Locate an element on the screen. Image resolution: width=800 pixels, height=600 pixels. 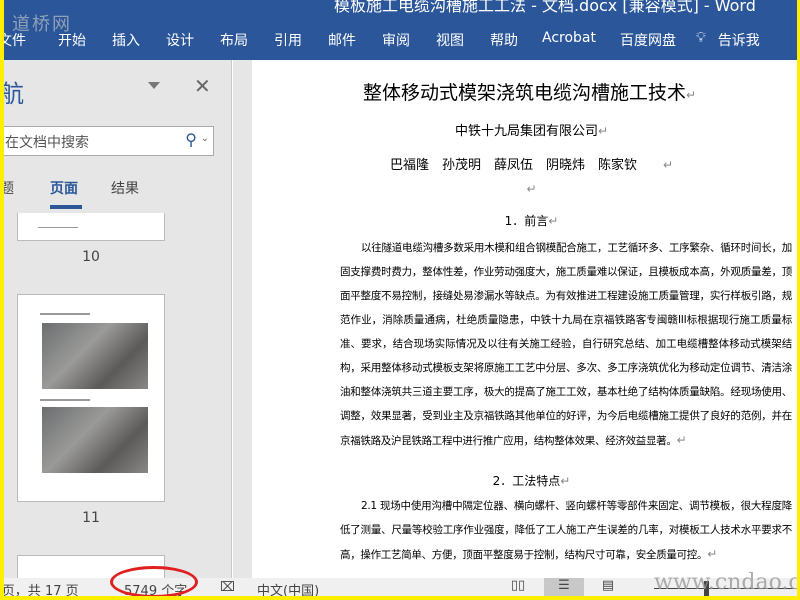
tell-me: 告诉我 is located at coordinates (739, 40).